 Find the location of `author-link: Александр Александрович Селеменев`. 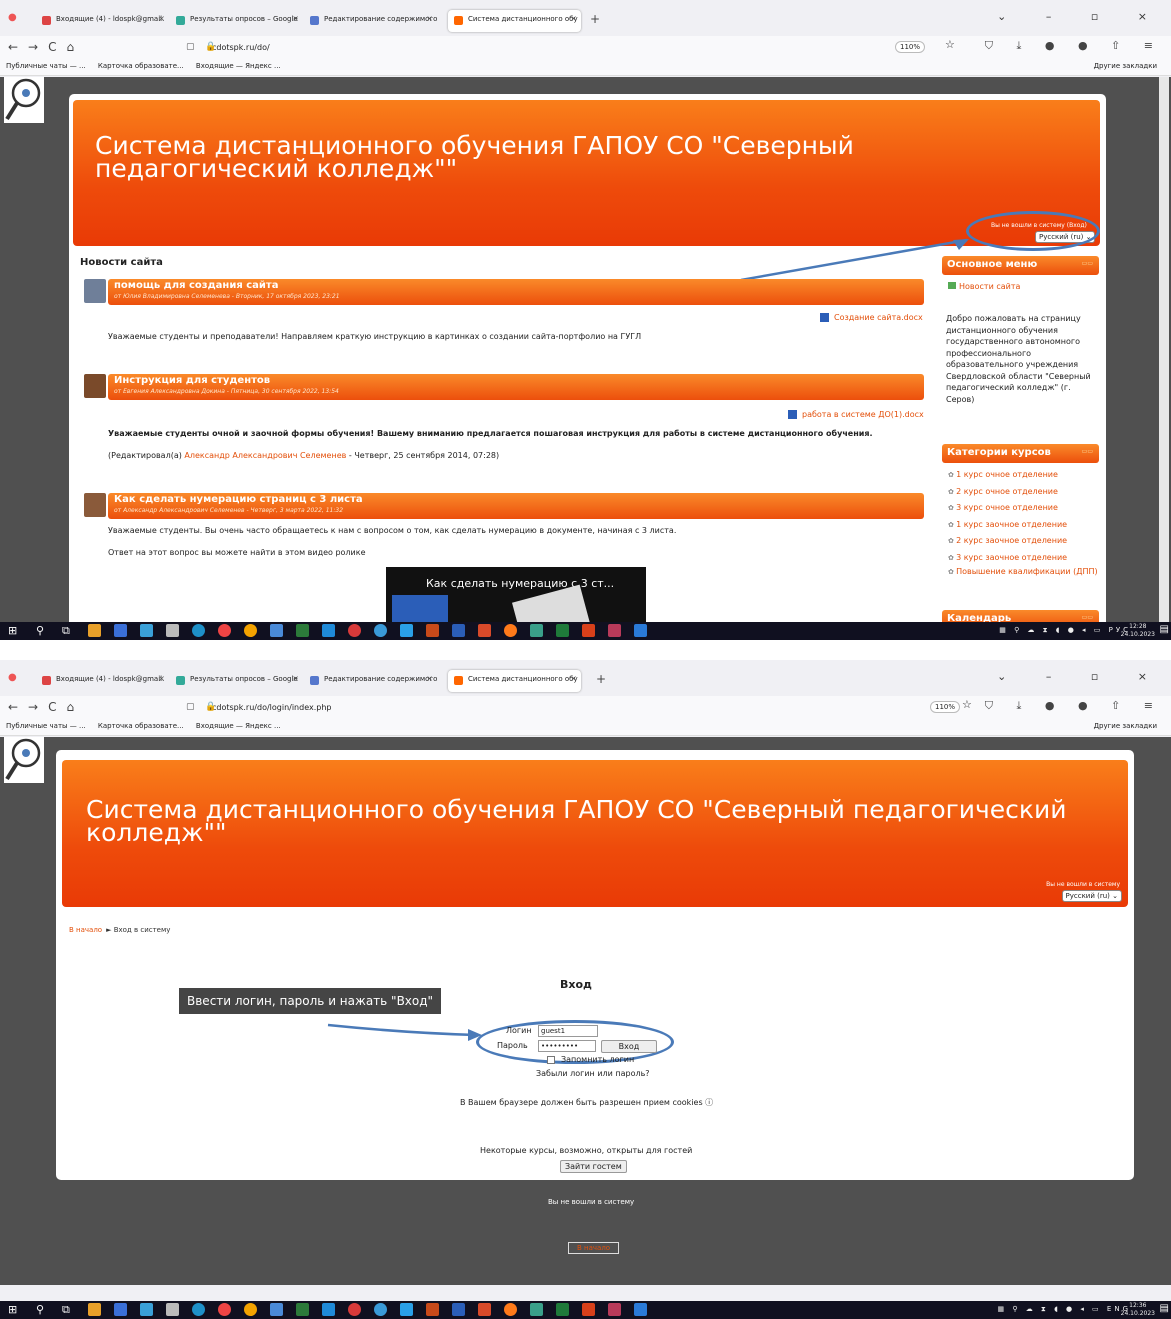

author-link: Александр Александрович Селеменев is located at coordinates (265, 455).